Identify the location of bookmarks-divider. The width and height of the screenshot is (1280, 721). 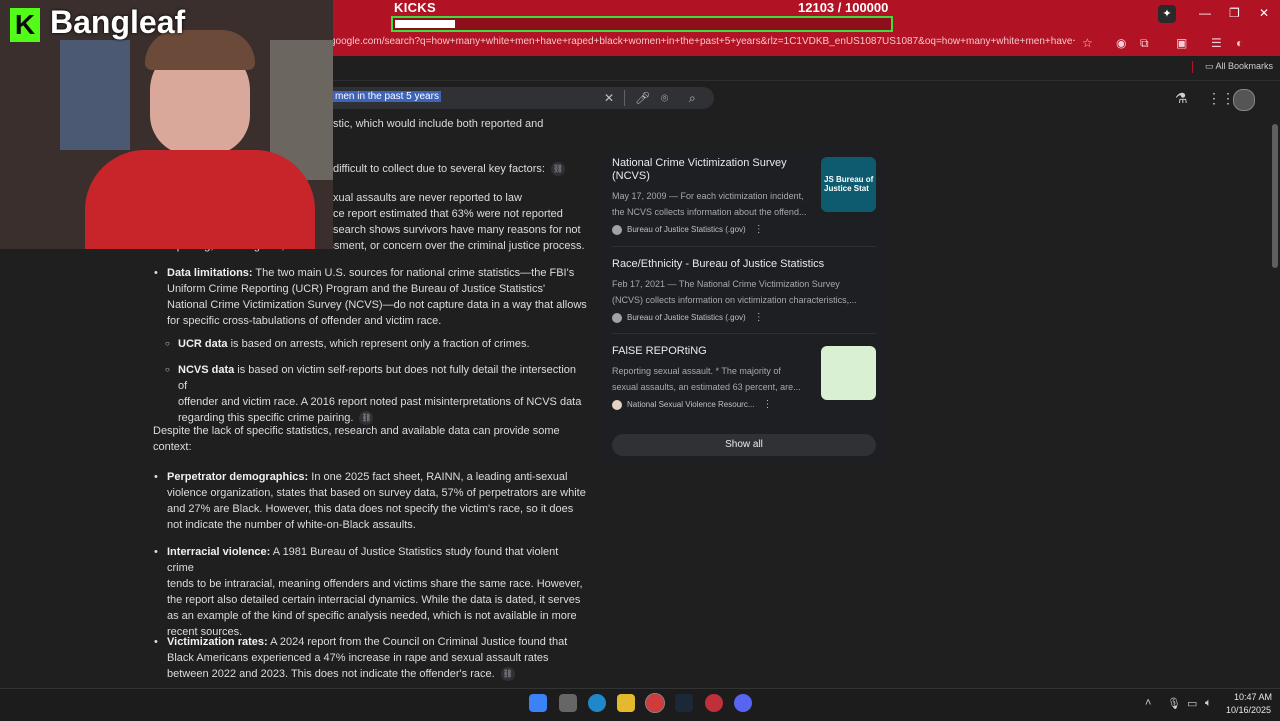
(1192, 67).